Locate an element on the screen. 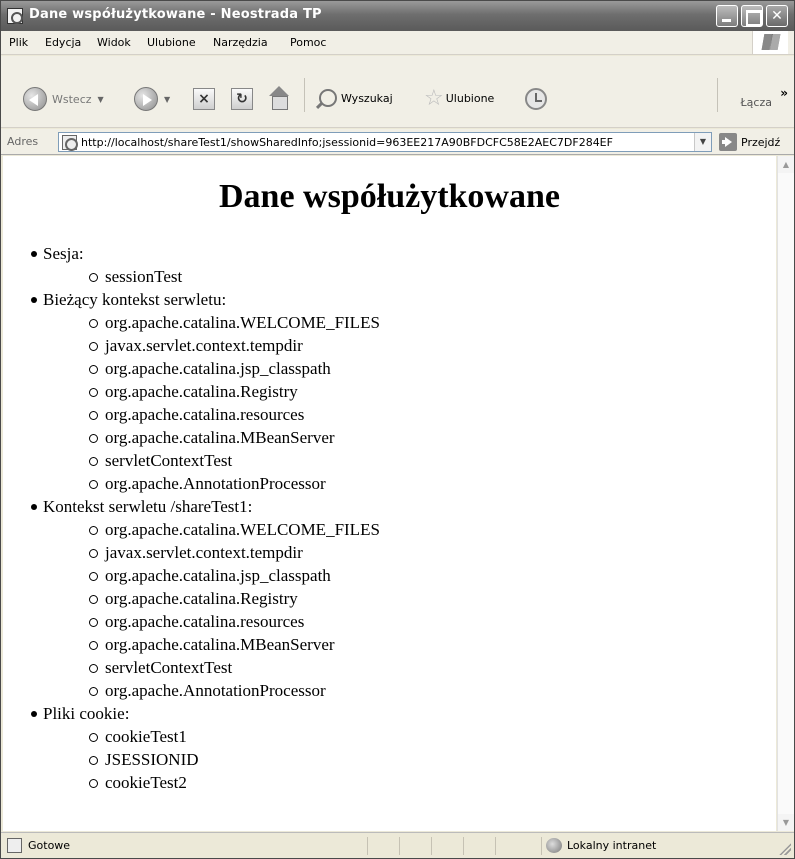 The width and height of the screenshot is (795, 859). page-status-icon is located at coordinates (14, 845).